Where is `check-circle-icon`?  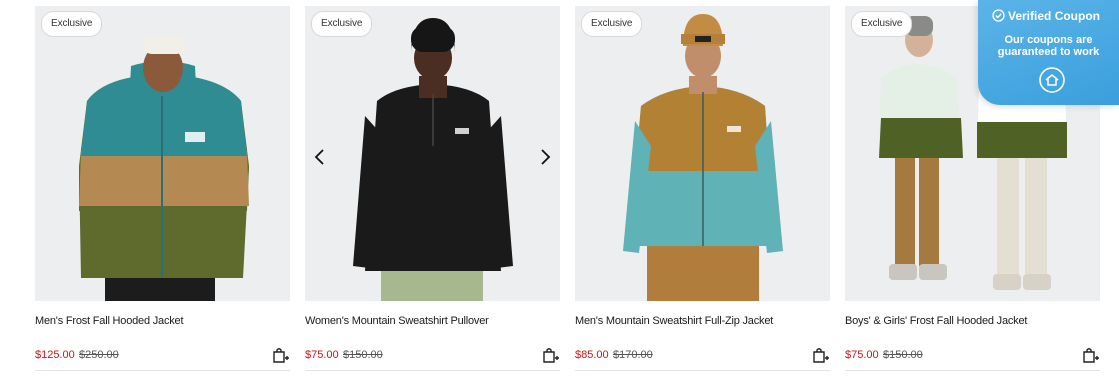 check-circle-icon is located at coordinates (998, 15).